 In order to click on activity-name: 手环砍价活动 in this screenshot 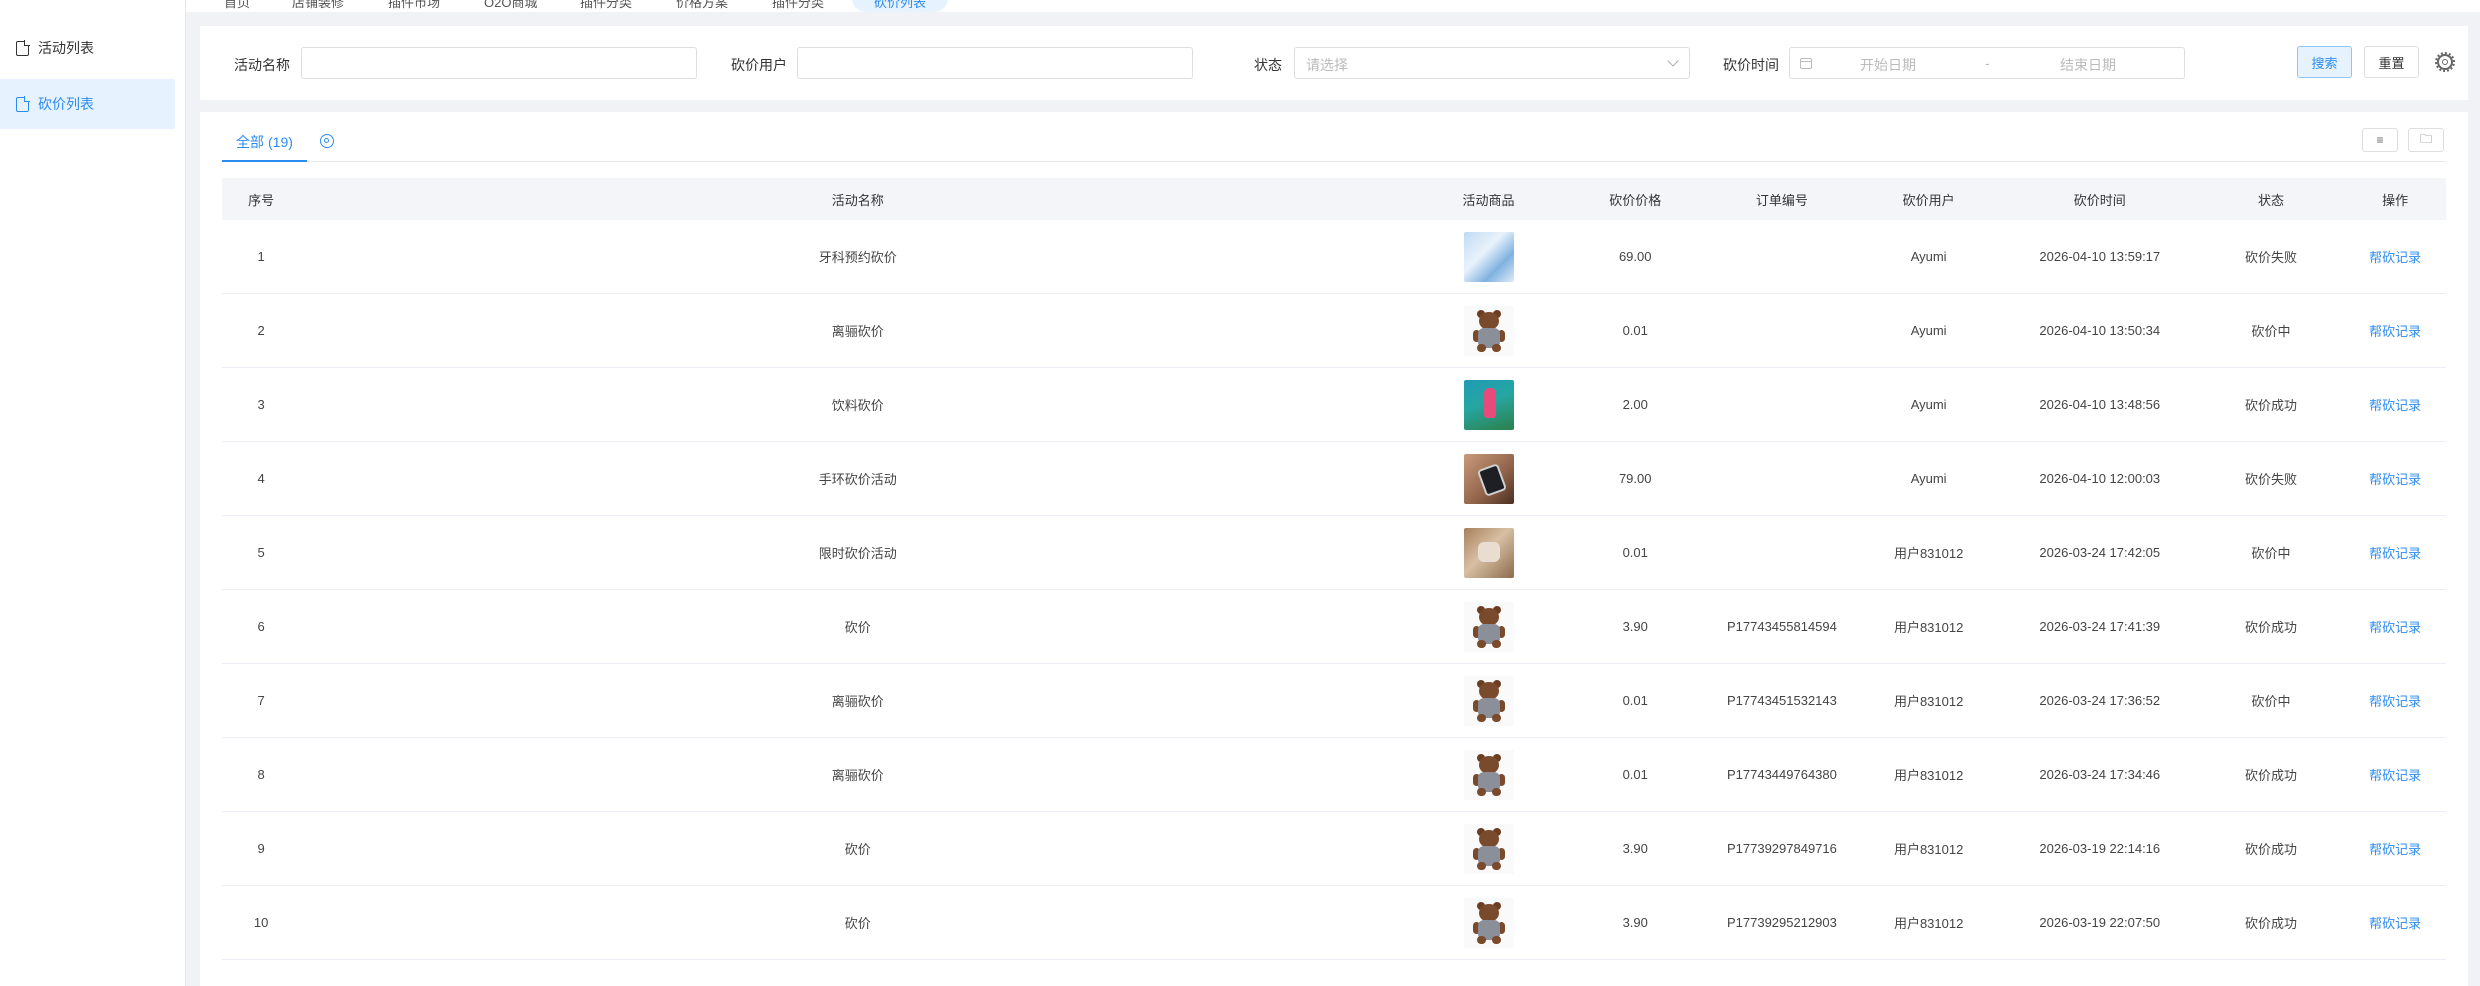, I will do `click(857, 479)`.